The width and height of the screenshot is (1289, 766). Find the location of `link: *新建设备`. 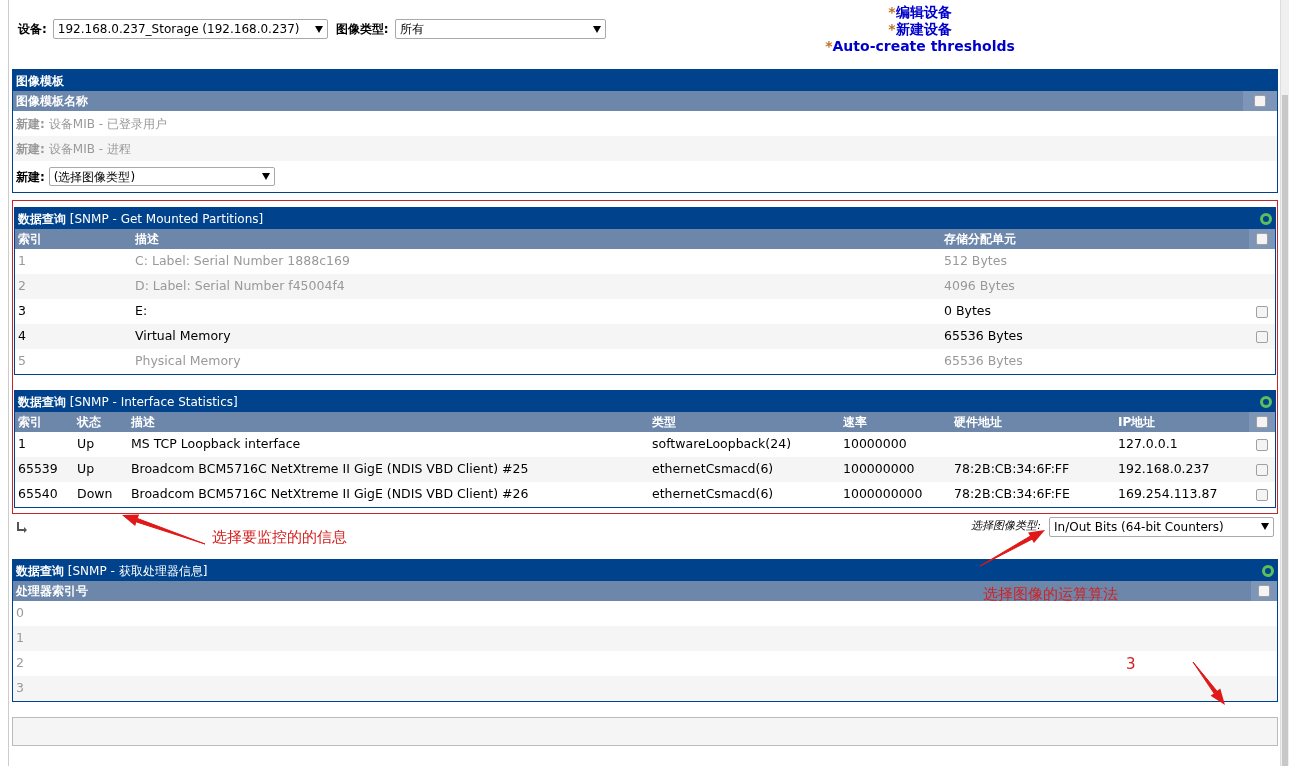

link: *新建设备 is located at coordinates (920, 29).